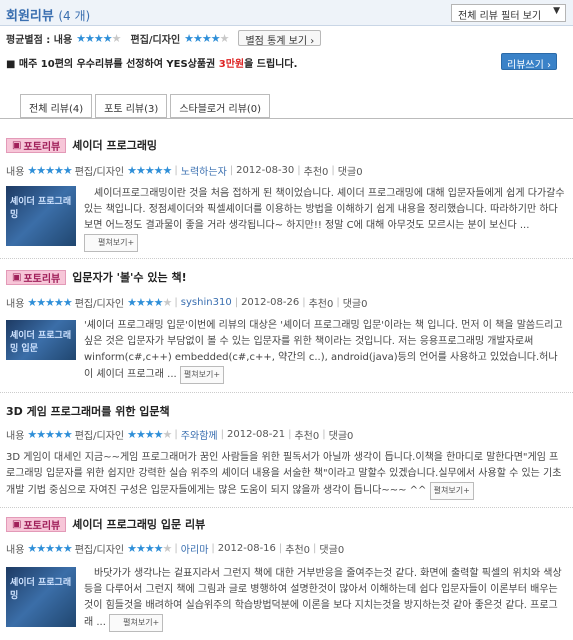 This screenshot has height=640, width=573. I want to click on review-date: 2012-08-16, so click(246, 548).